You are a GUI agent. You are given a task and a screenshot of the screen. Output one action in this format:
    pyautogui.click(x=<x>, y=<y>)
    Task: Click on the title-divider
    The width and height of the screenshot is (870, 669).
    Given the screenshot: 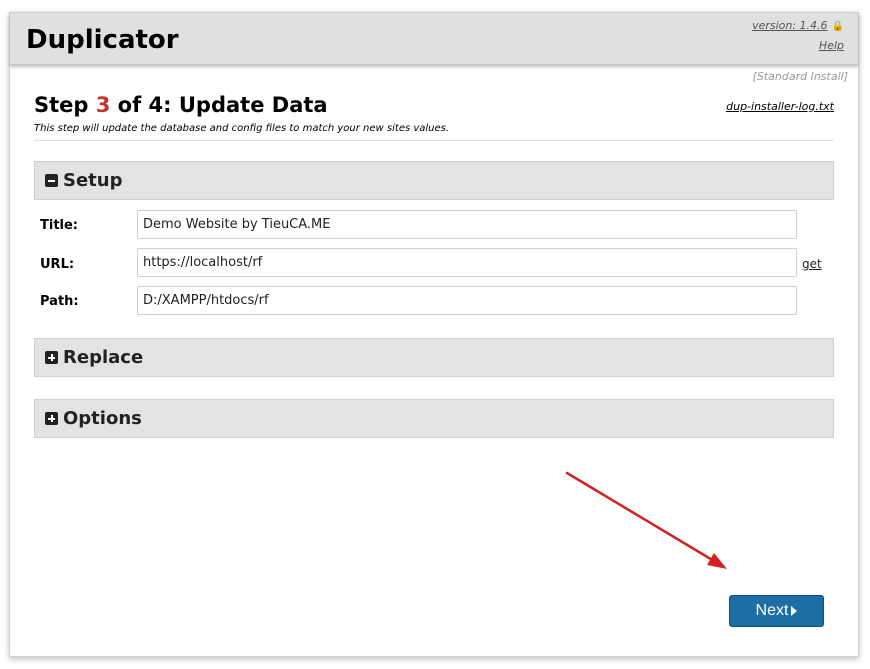 What is the action you would take?
    pyautogui.click(x=434, y=140)
    